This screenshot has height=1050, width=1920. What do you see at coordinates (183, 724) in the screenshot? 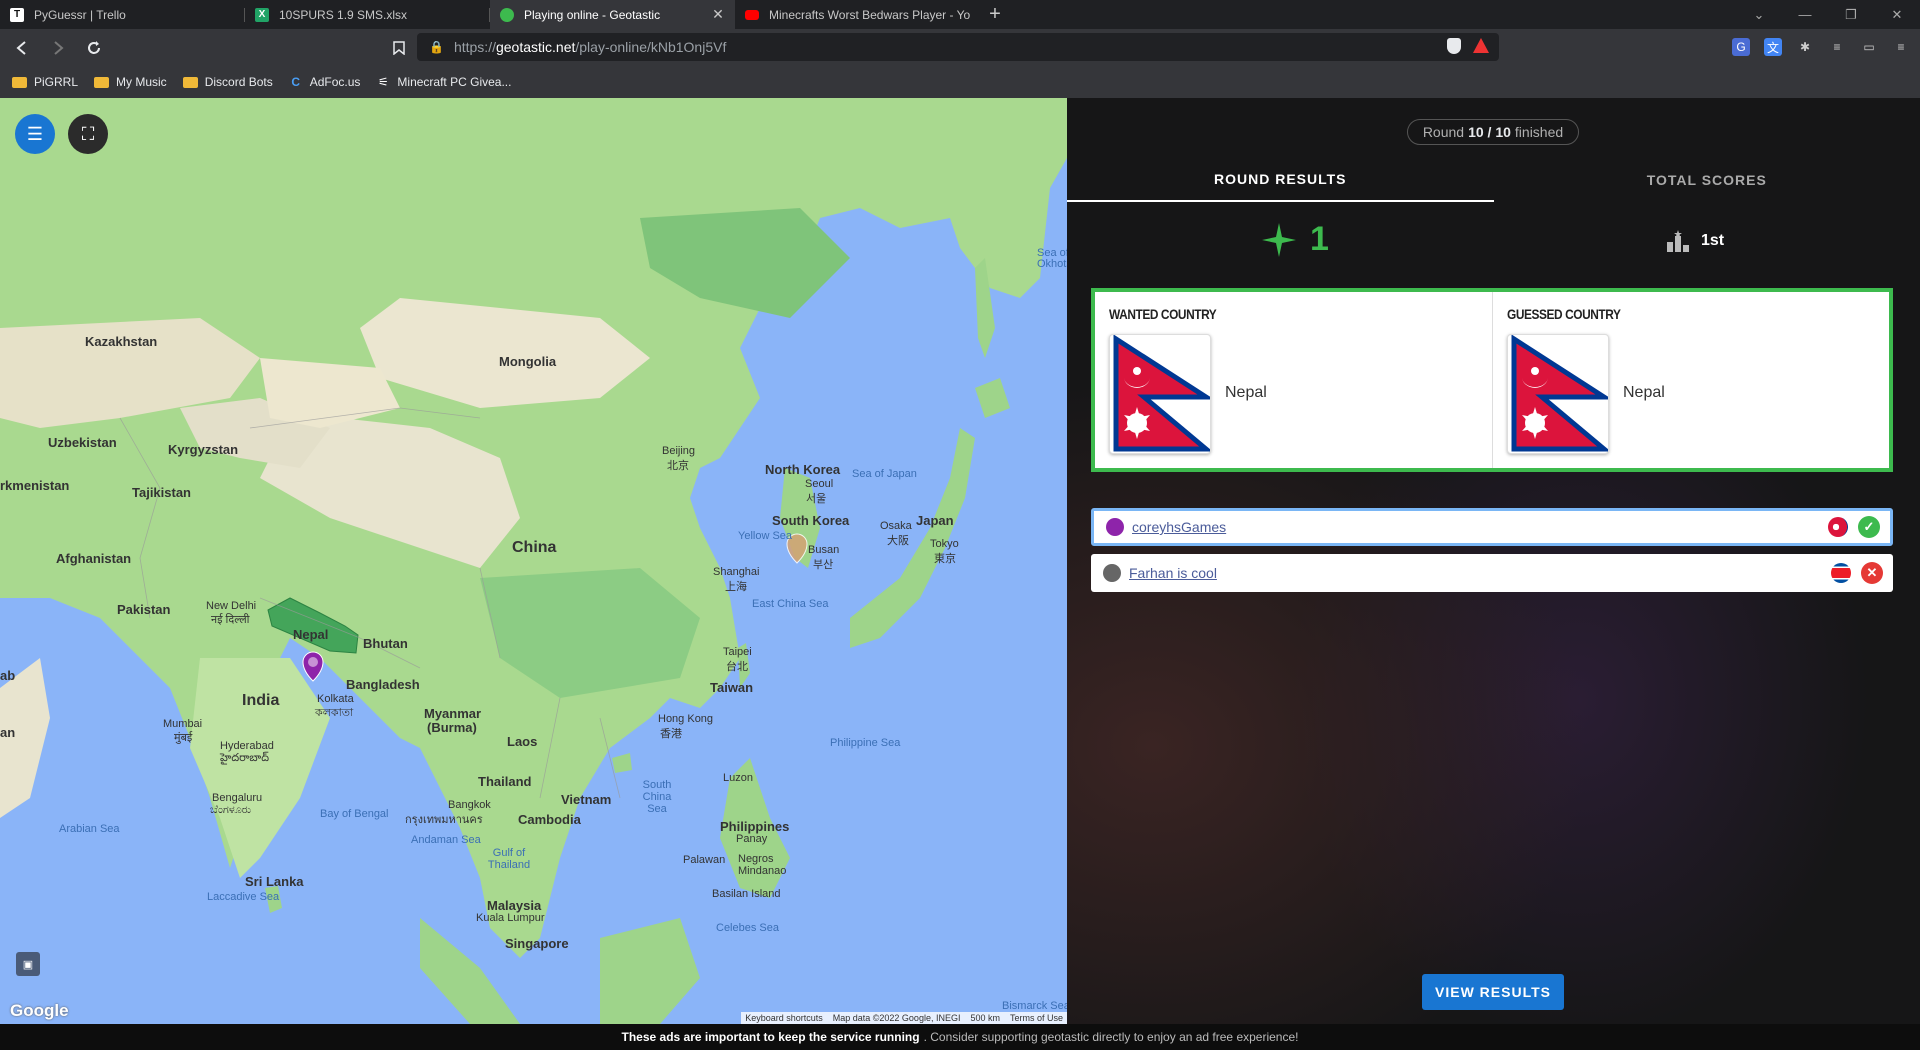
I see `map-label-mumbai: Mumbai` at bounding box center [183, 724].